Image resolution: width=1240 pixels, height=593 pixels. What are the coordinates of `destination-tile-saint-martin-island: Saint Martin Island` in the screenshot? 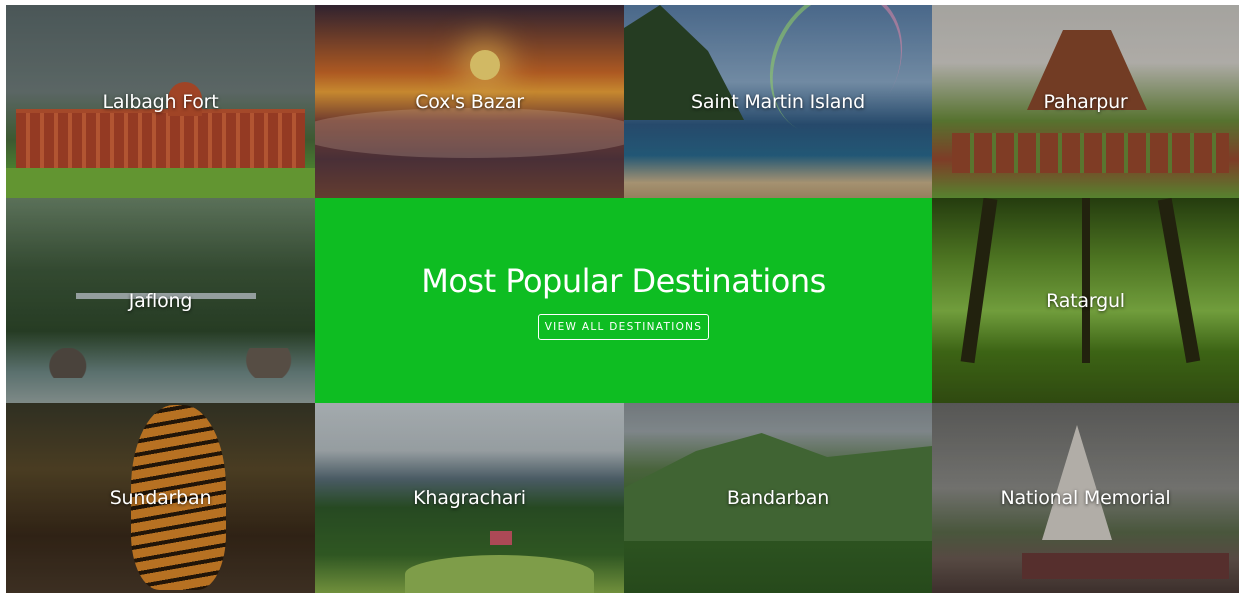 It's located at (778, 101).